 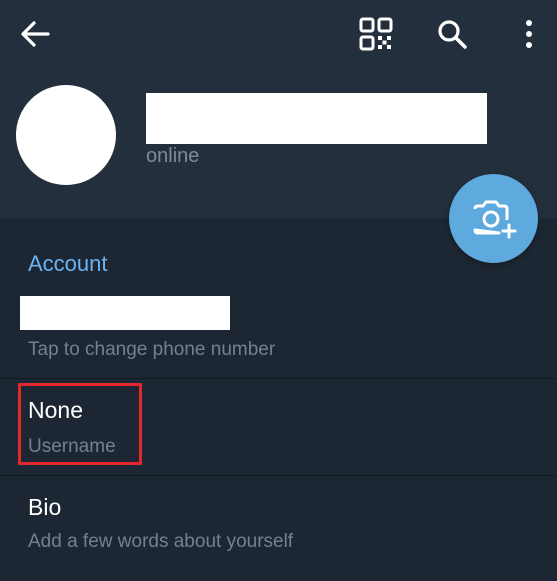 I want to click on search-icon, so click(x=452, y=34).